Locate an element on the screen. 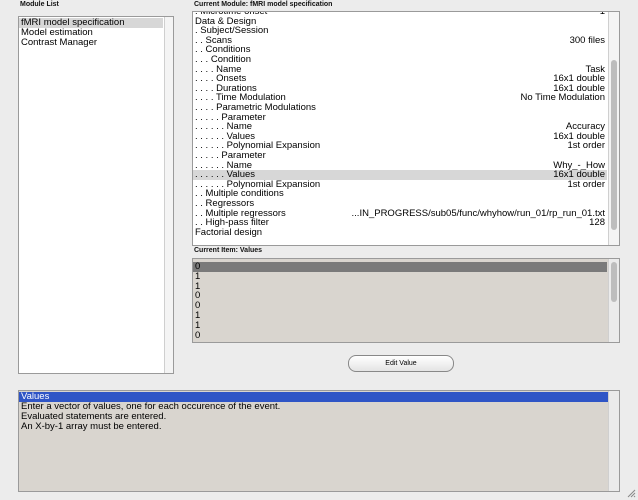  tree-row: . . . . Name Task is located at coordinates (400, 69).